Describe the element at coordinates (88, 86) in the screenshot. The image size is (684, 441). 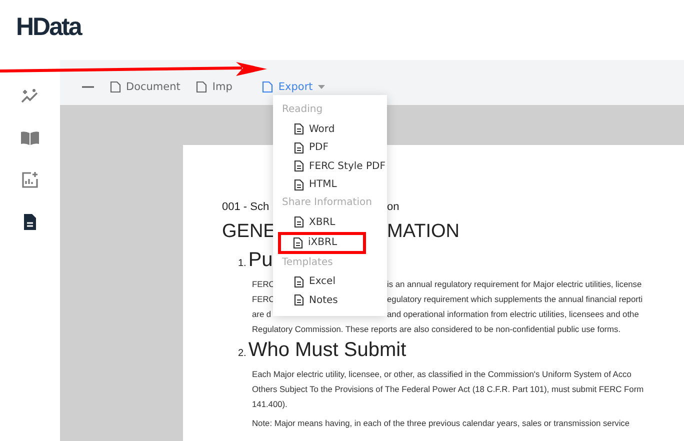
I see `collapse-icon` at that location.